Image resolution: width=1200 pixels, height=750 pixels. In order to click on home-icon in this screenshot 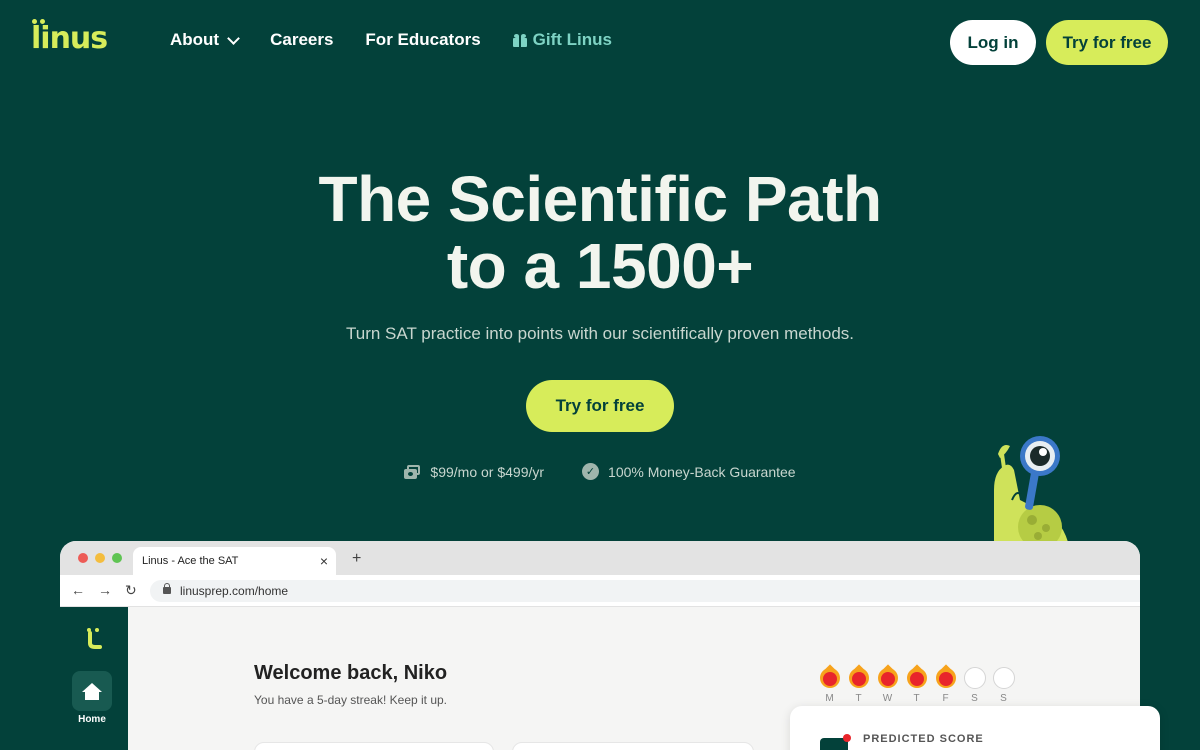, I will do `click(92, 691)`.